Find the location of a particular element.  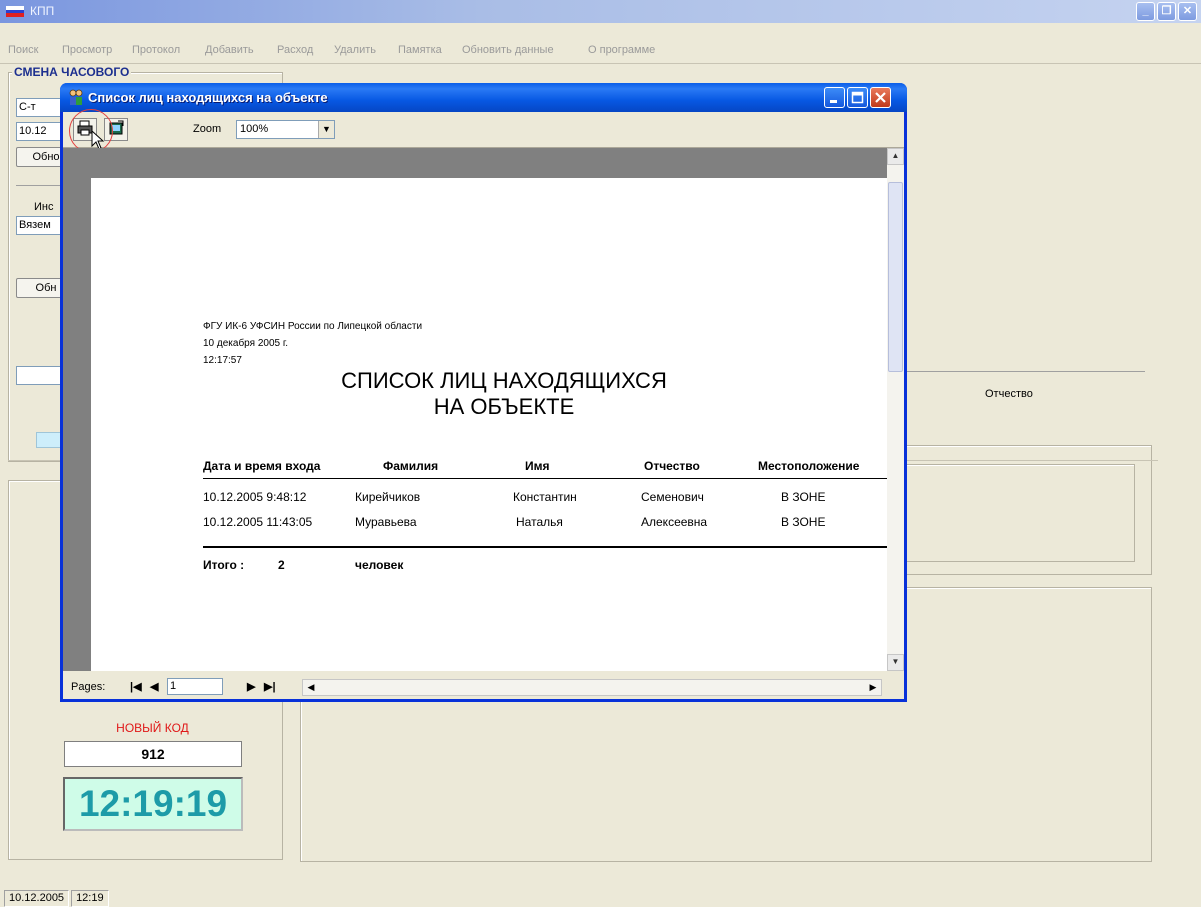

zoom-select: 100% ▼ is located at coordinates (285, 129).